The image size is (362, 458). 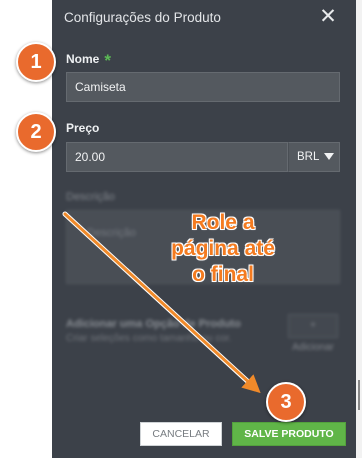 What do you see at coordinates (328, 18) in the screenshot?
I see `close-icon: ✕` at bounding box center [328, 18].